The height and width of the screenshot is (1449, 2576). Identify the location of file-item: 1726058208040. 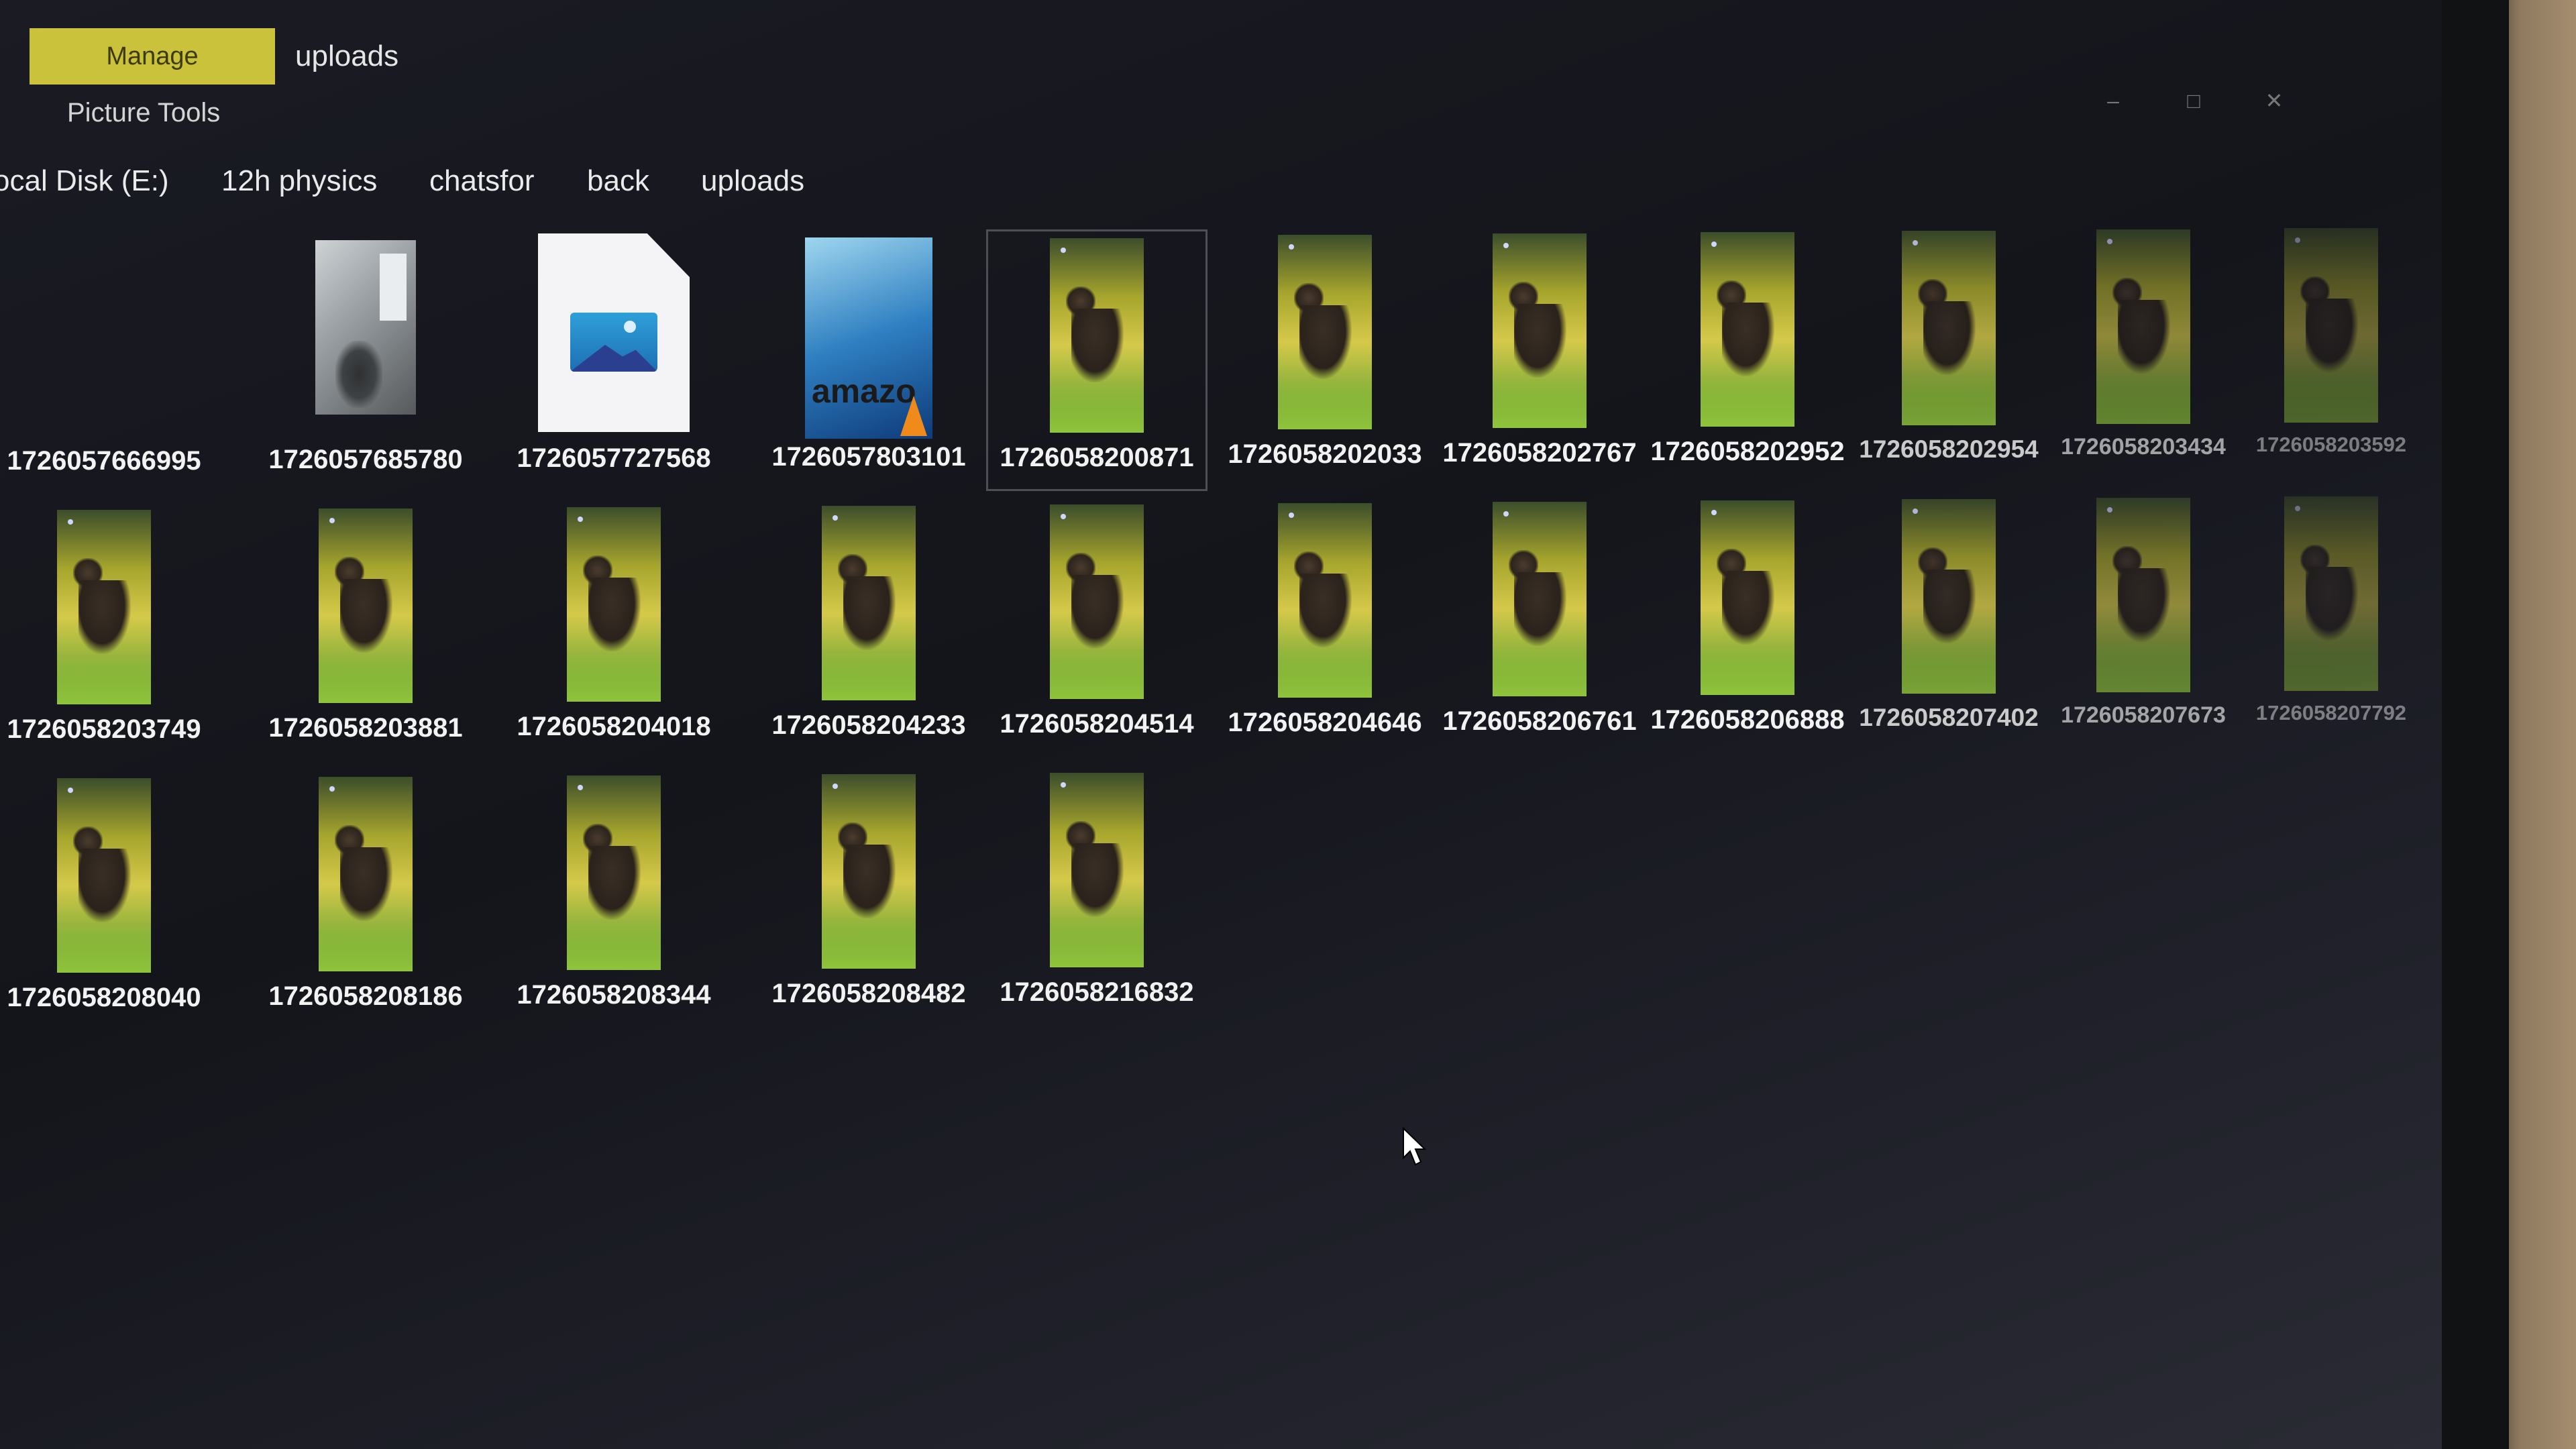
(107, 902).